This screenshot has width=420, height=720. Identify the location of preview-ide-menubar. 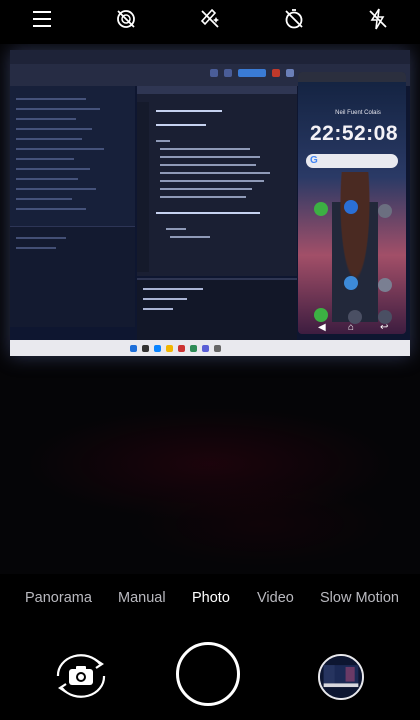
(210, 57).